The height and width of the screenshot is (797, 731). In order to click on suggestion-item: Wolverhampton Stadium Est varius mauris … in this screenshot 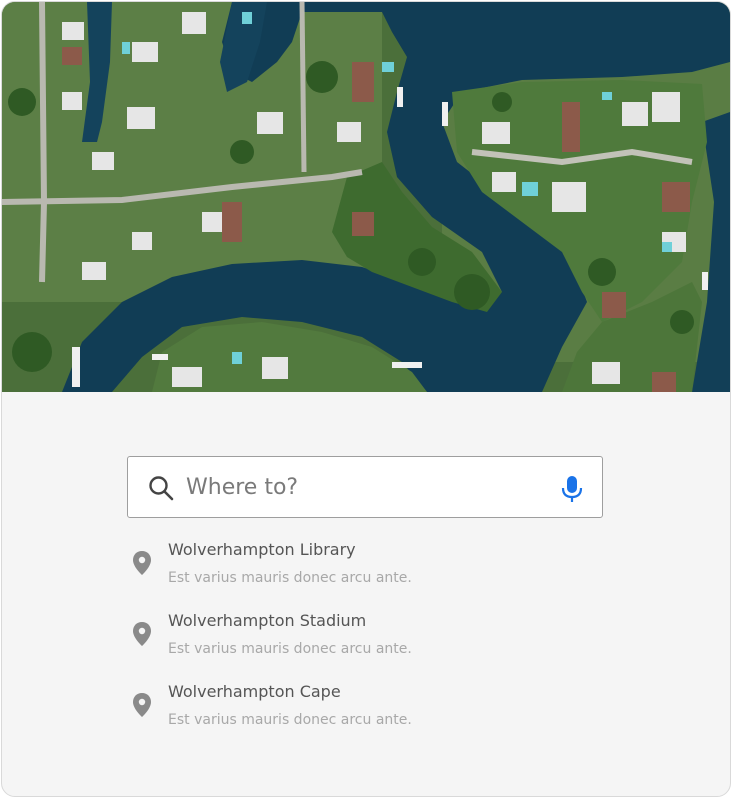, I will do `click(365, 642)`.